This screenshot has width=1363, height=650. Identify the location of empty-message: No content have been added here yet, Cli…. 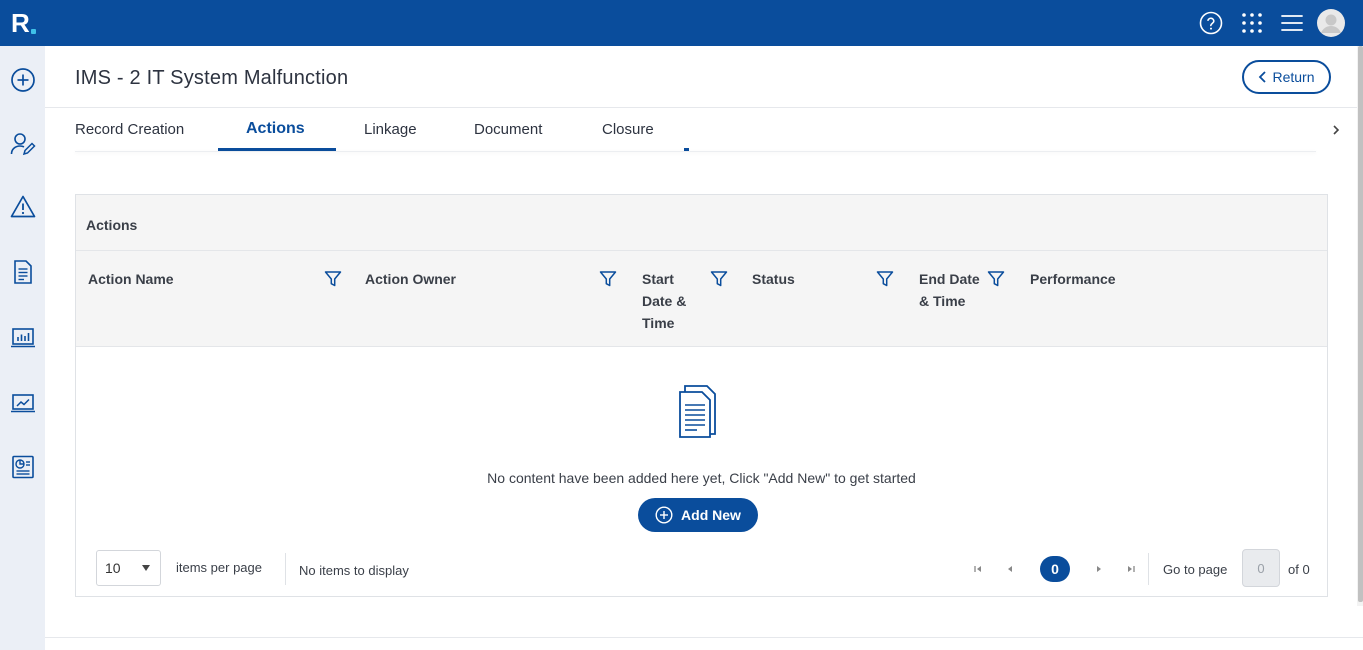
(701, 478).